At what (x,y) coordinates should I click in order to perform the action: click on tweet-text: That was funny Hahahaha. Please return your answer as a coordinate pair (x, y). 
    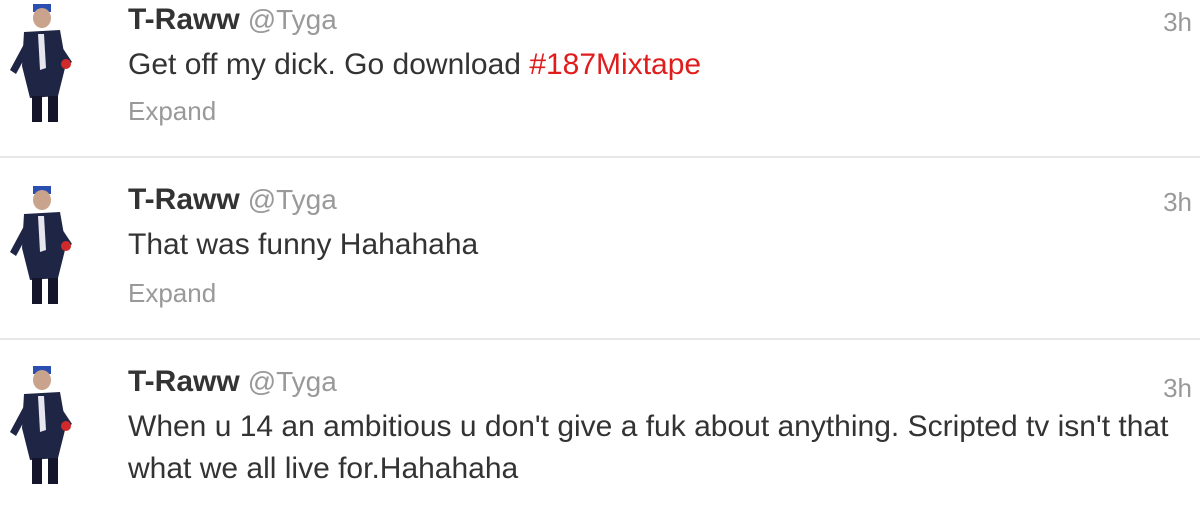
    Looking at the image, I should click on (303, 244).